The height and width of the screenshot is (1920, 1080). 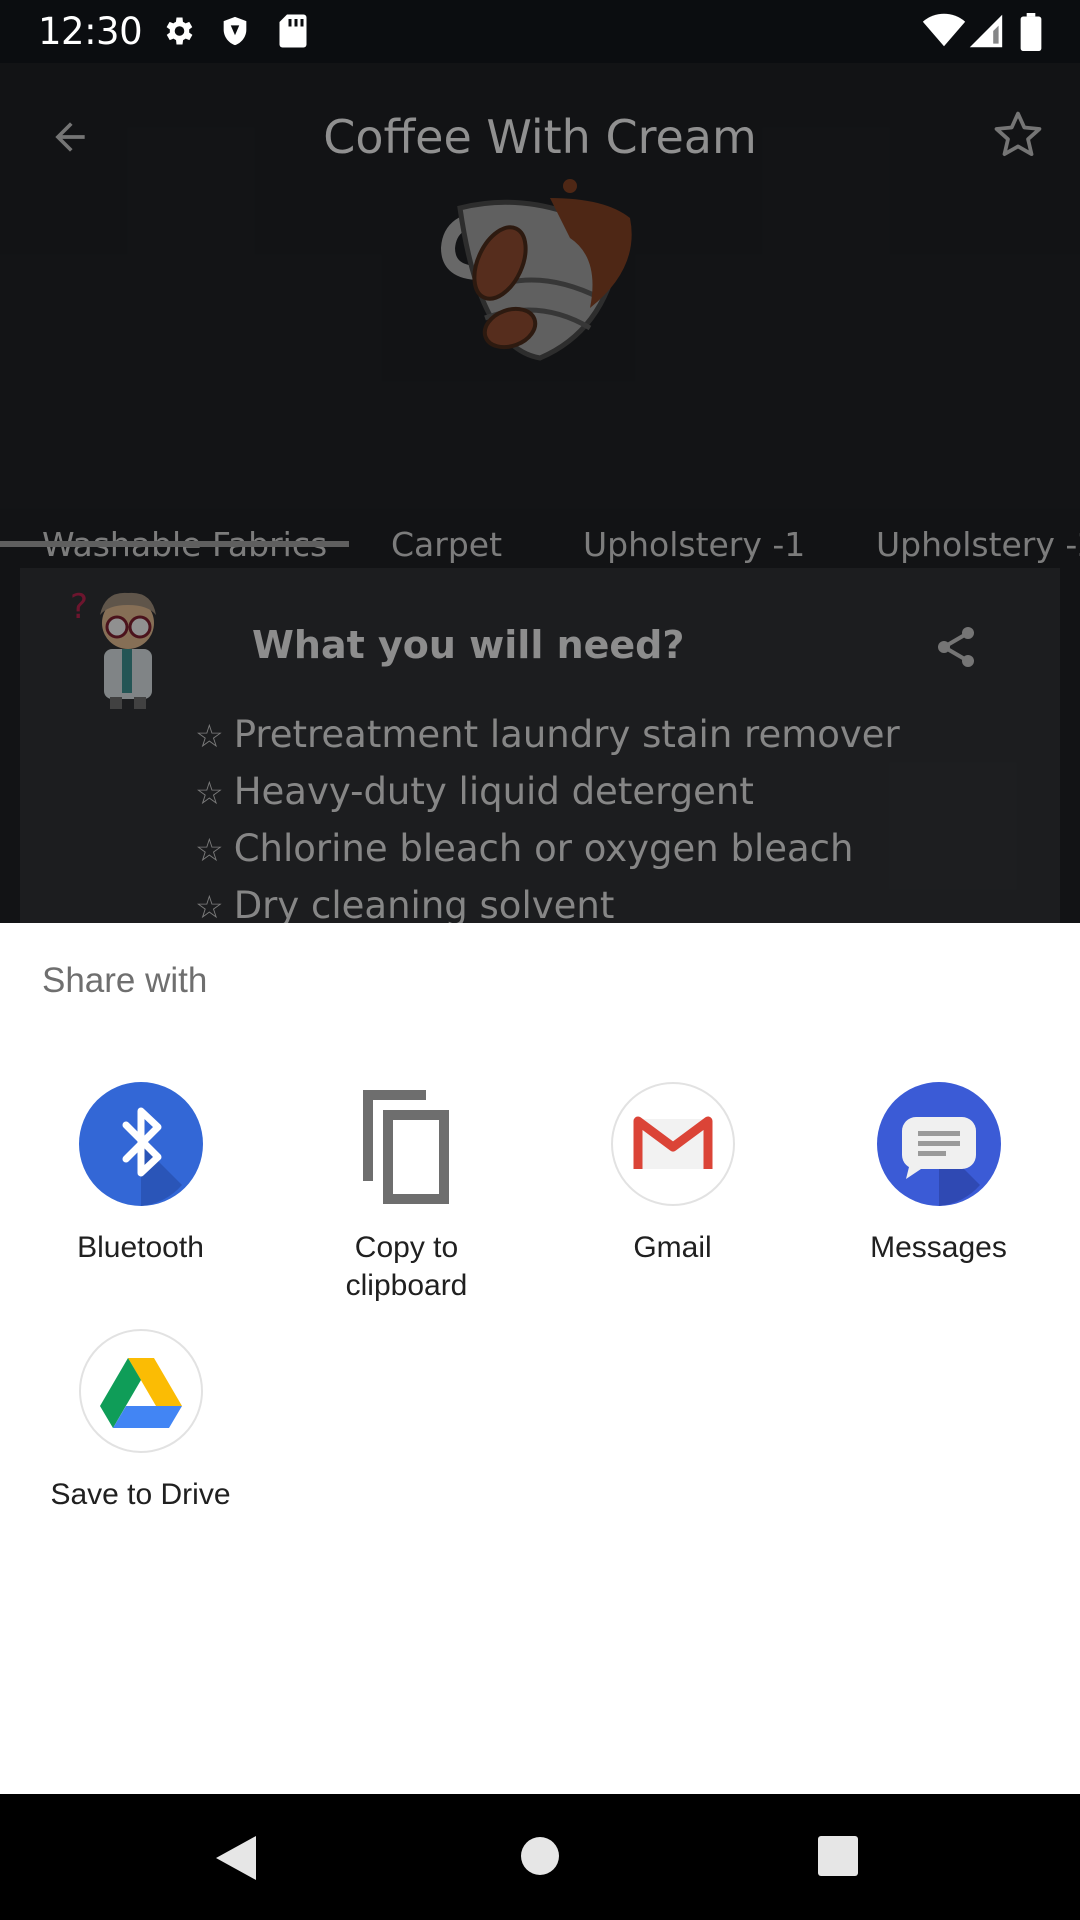 I want to click on nav-recents-icon, so click(x=838, y=1858).